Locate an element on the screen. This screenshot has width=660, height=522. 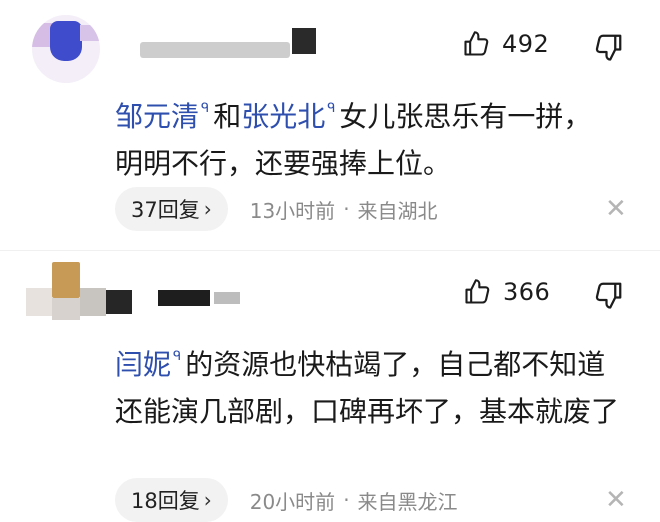
mention-link: 张光北 is located at coordinates (283, 116).